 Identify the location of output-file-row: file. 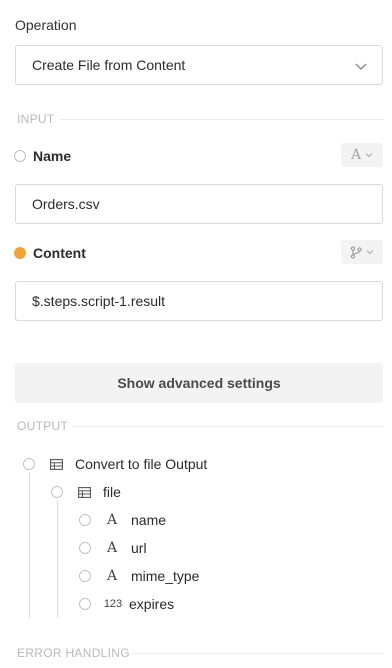
(86, 492).